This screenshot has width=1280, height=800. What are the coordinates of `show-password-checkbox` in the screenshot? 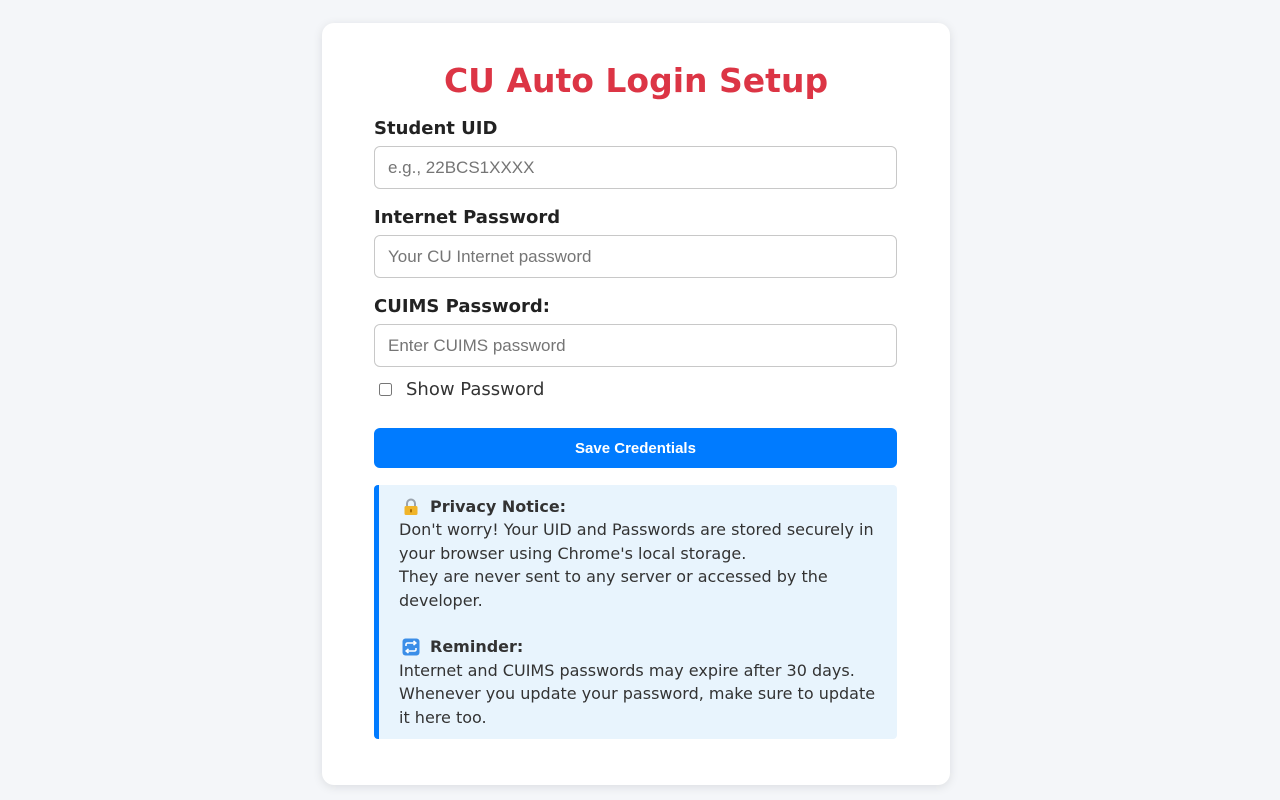 It's located at (385, 389).